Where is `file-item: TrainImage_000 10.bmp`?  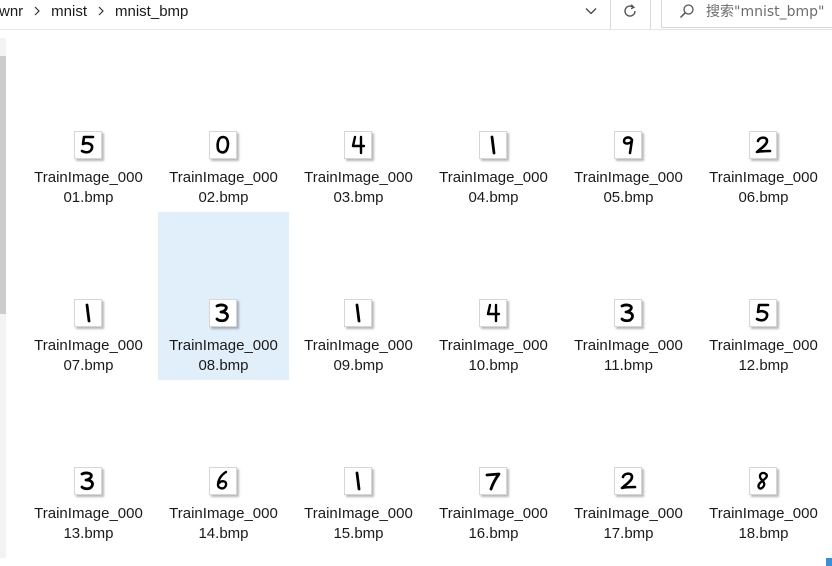
file-item: TrainImage_000 10.bmp is located at coordinates (493, 296).